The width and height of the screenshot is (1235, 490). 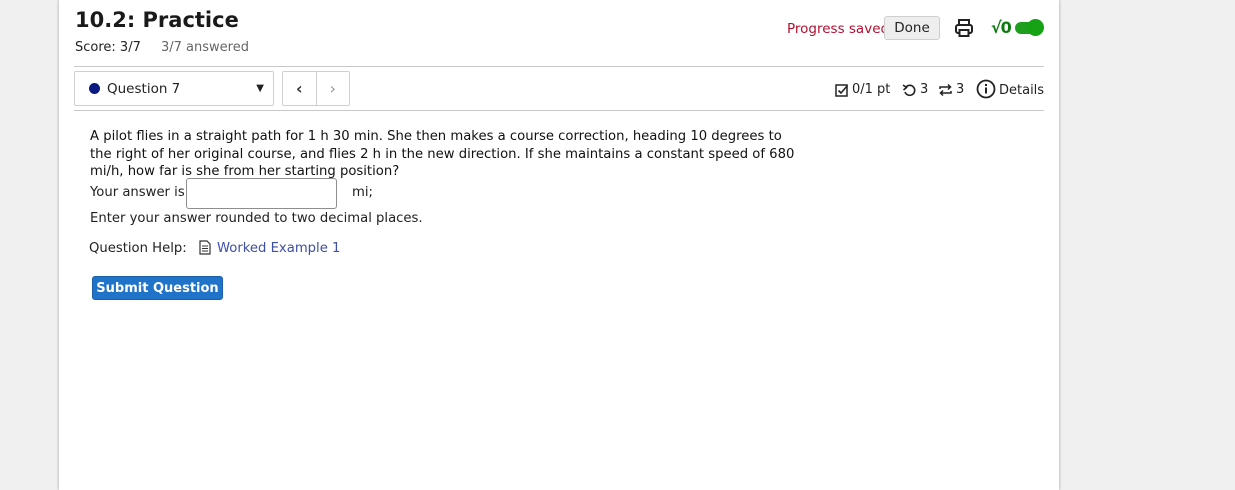 I want to click on versions-count: 3, so click(x=960, y=89).